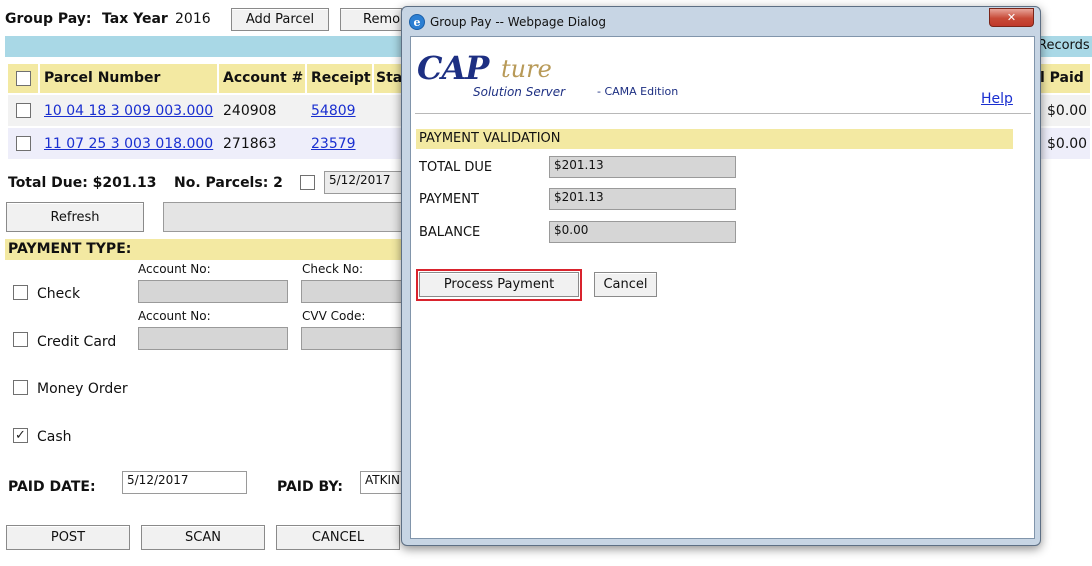 The height and width of the screenshot is (566, 1092). I want to click on help-link: Help, so click(997, 99).